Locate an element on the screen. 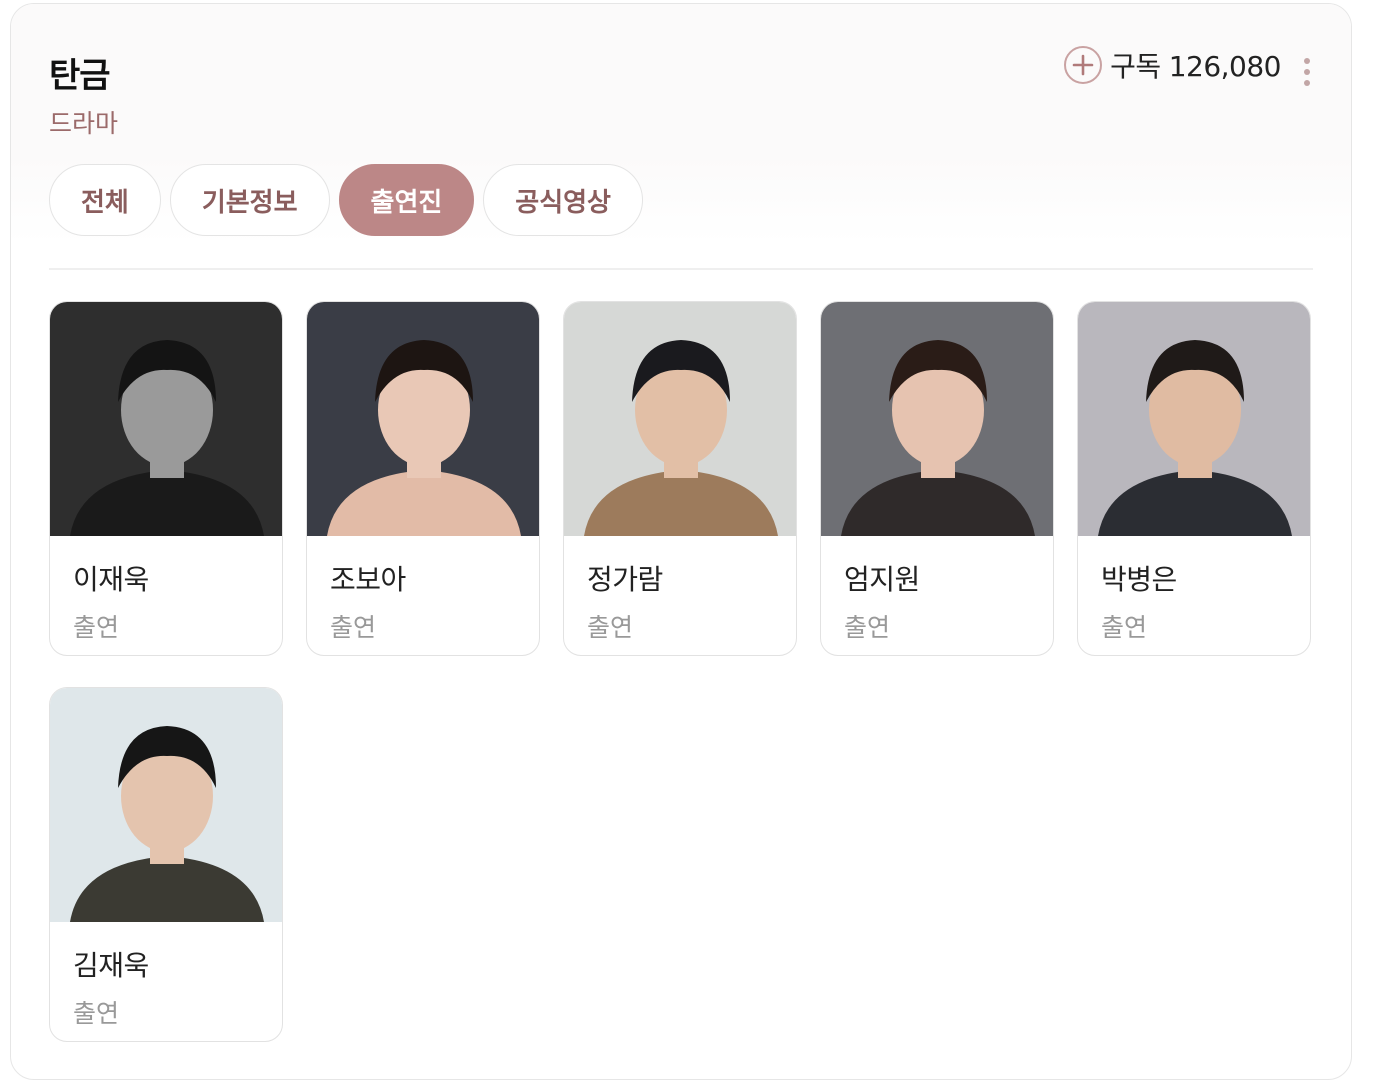  cast-card: 이재욱 출연 is located at coordinates (166, 478).